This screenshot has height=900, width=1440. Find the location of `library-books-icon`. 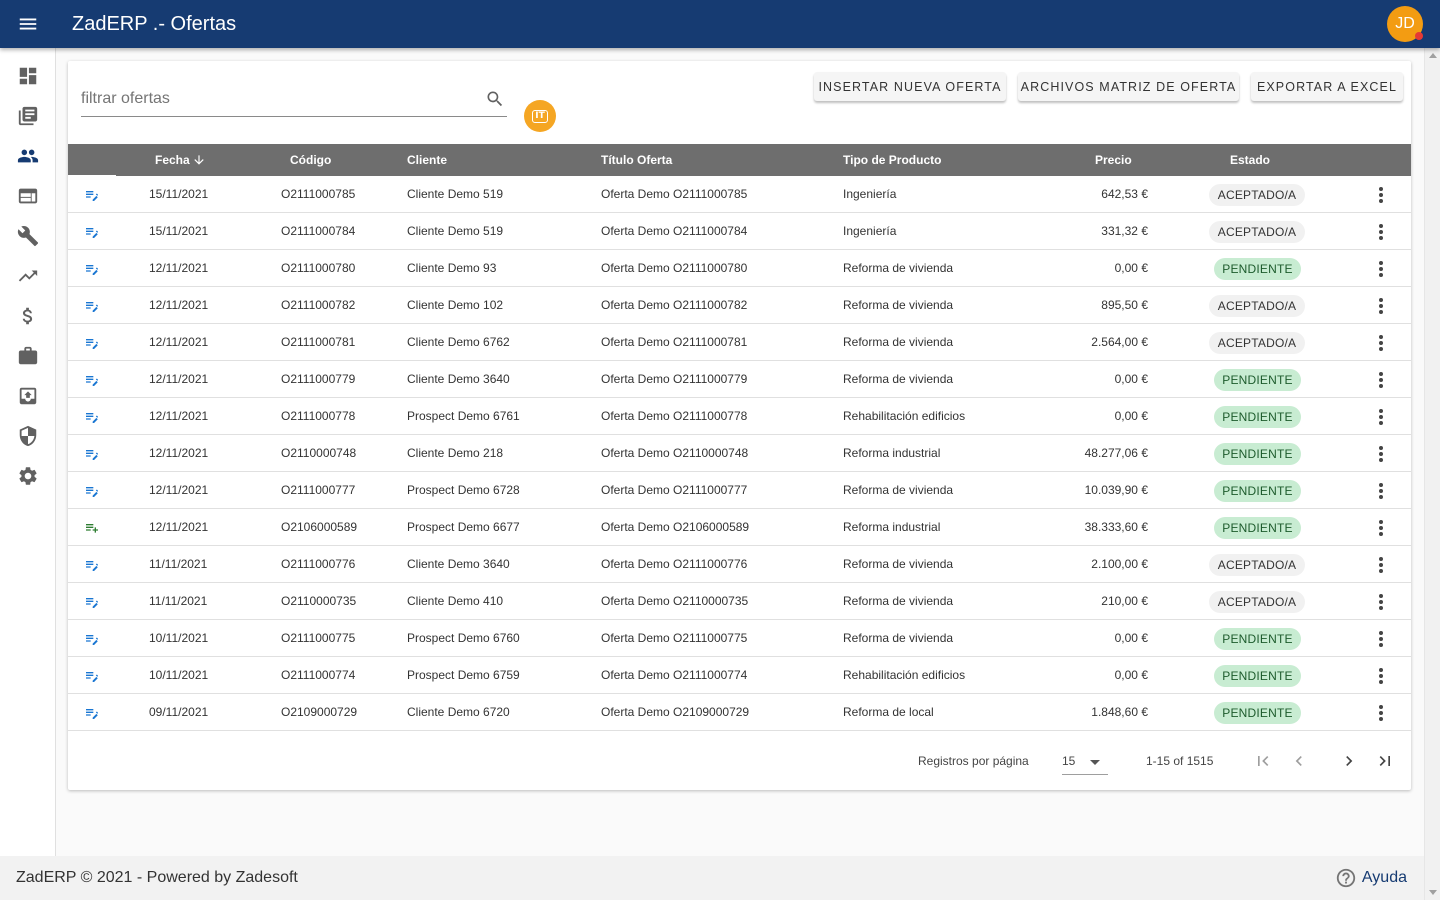

library-books-icon is located at coordinates (28, 116).